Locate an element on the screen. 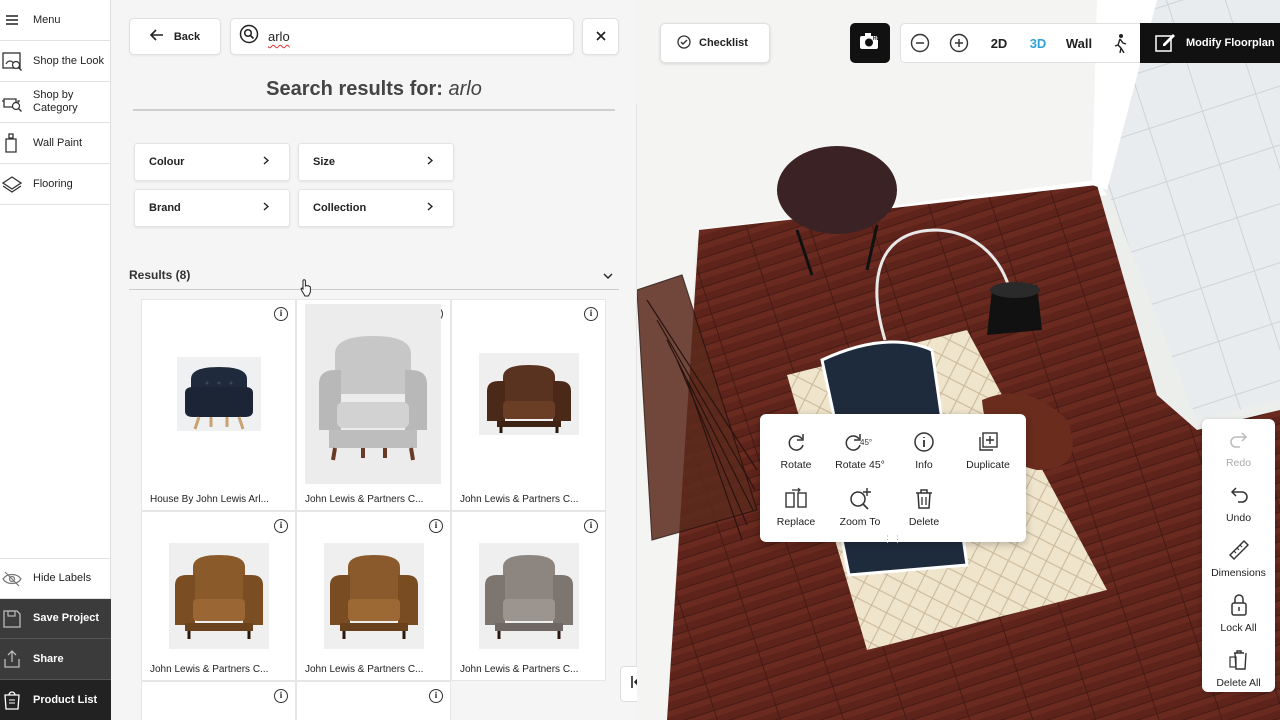 The height and width of the screenshot is (720, 1280). modify-floorplan-button: Modify Floorplan is located at coordinates (1210, 43).